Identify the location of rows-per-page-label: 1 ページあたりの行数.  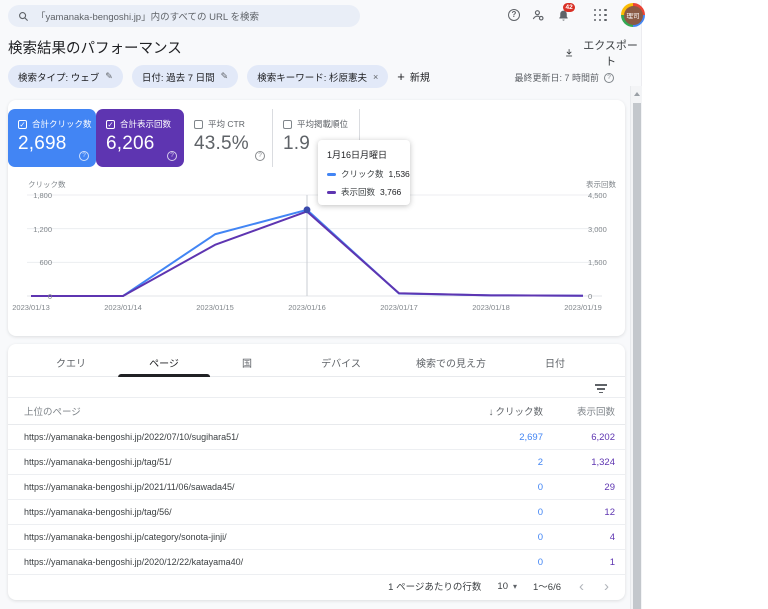
(435, 587).